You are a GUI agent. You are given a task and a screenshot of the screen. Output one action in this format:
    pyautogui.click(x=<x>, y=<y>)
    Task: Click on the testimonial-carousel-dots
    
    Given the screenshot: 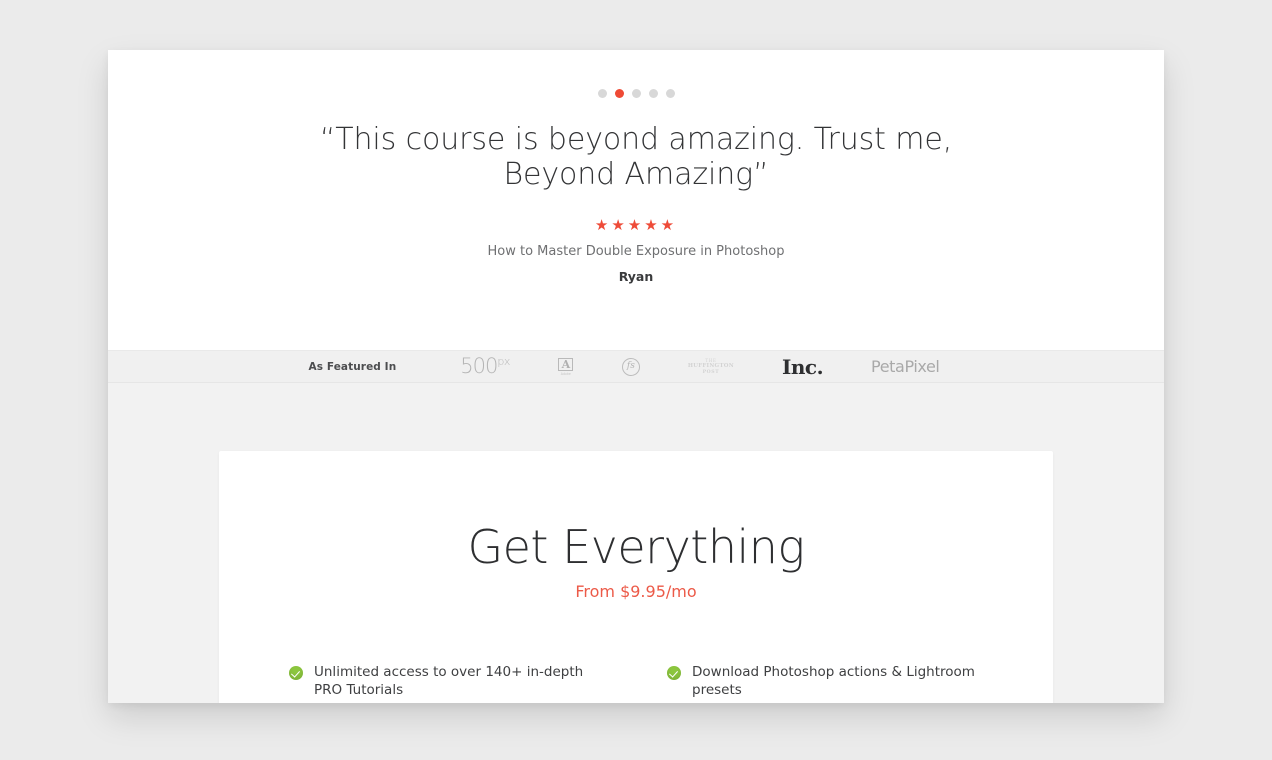 What is the action you would take?
    pyautogui.click(x=636, y=93)
    